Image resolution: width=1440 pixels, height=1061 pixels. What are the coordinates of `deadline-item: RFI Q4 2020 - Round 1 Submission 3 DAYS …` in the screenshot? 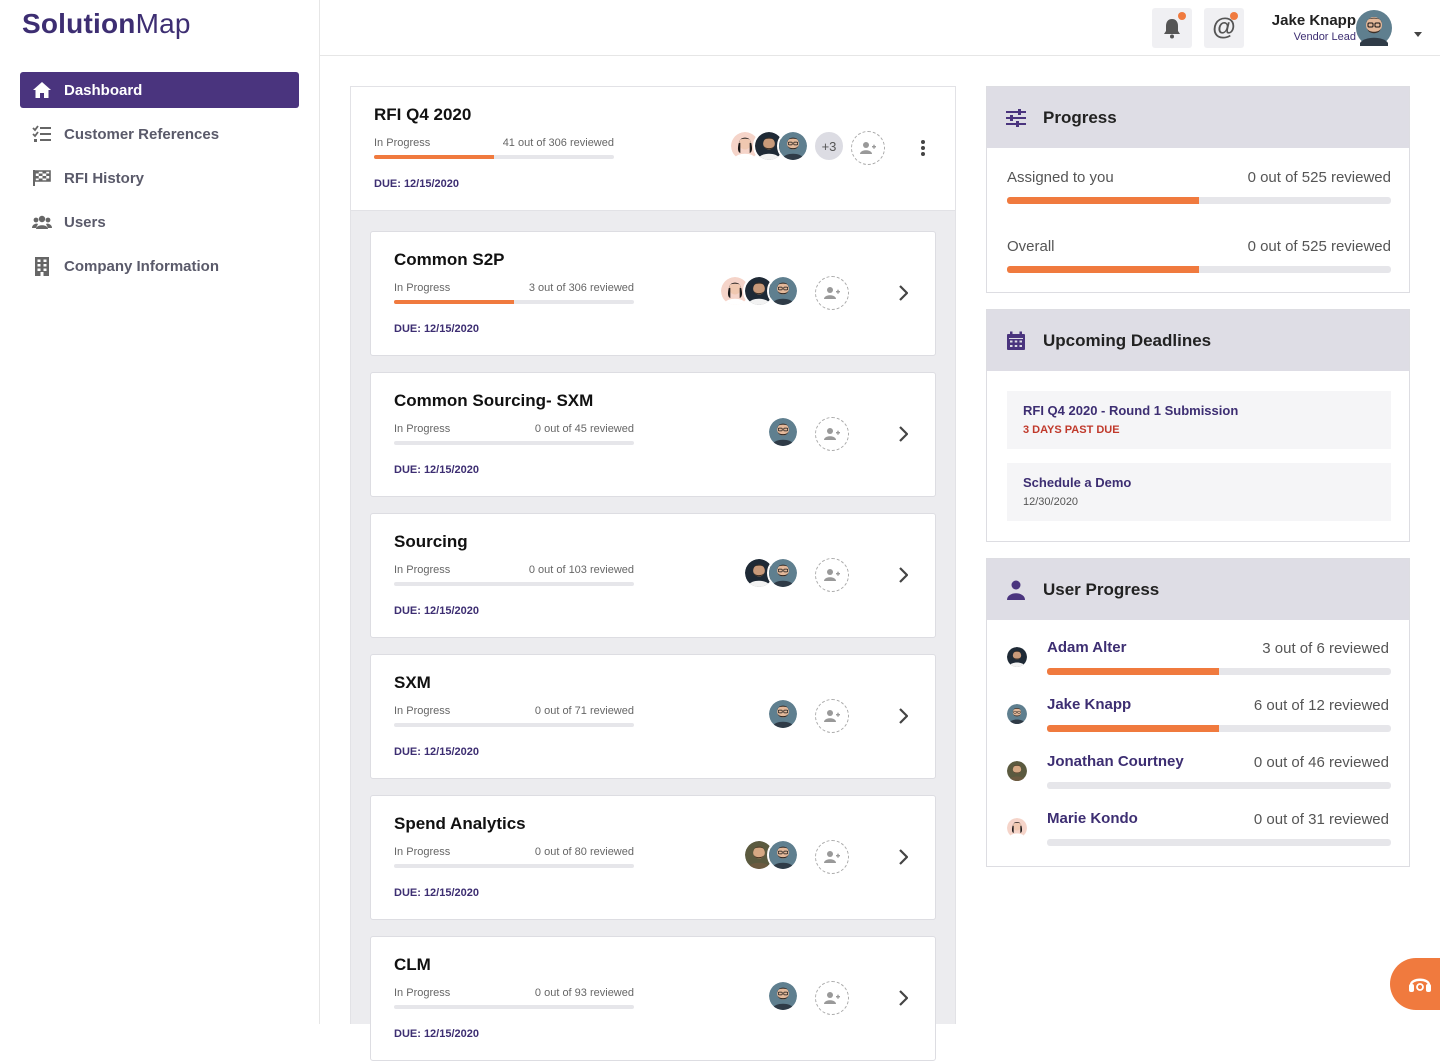 It's located at (1199, 420).